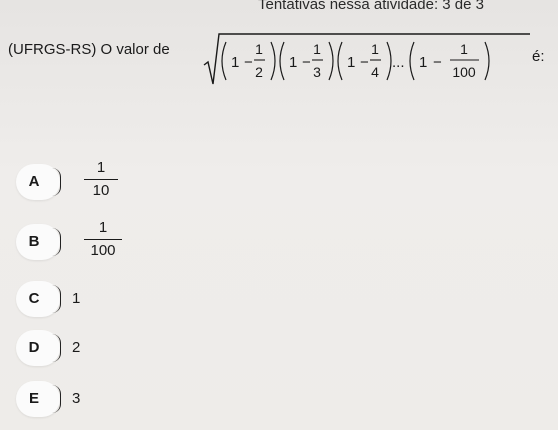 The height and width of the screenshot is (430, 558). Describe the element at coordinates (375, 72) in the screenshot. I see `factor-den: 4` at that location.